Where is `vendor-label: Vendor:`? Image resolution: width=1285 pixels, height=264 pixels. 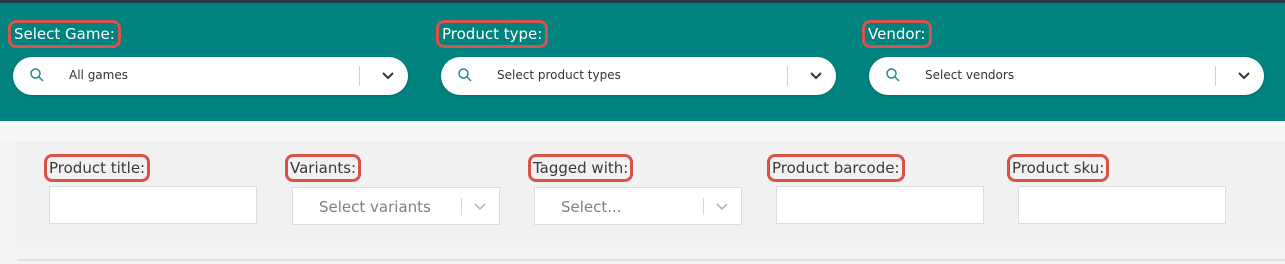
vendor-label: Vendor: is located at coordinates (897, 34).